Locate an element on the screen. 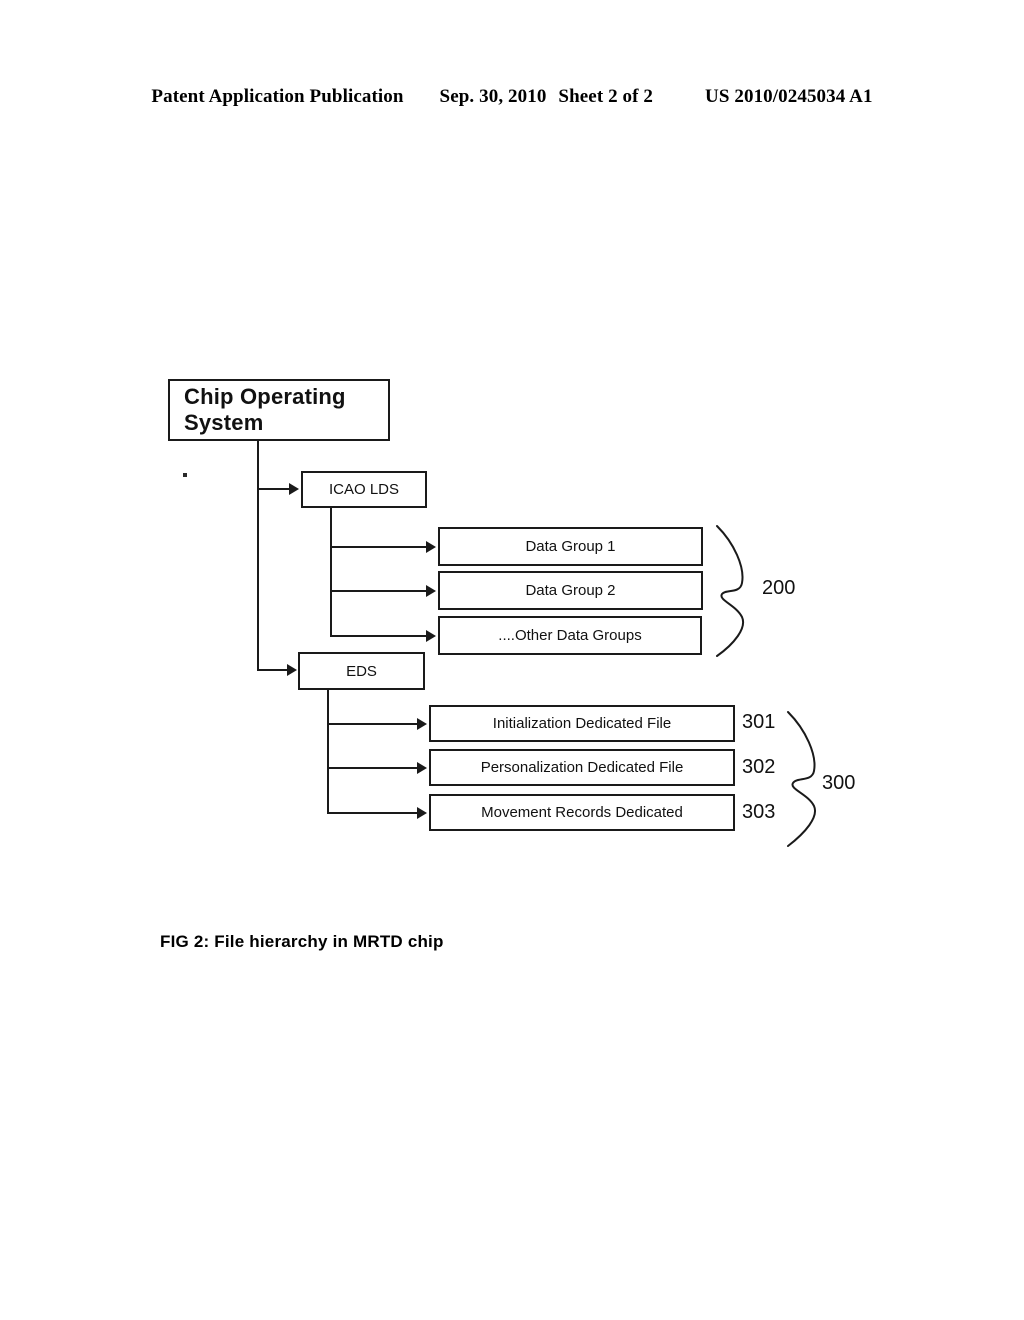  node-label: EDS is located at coordinates (361, 671).